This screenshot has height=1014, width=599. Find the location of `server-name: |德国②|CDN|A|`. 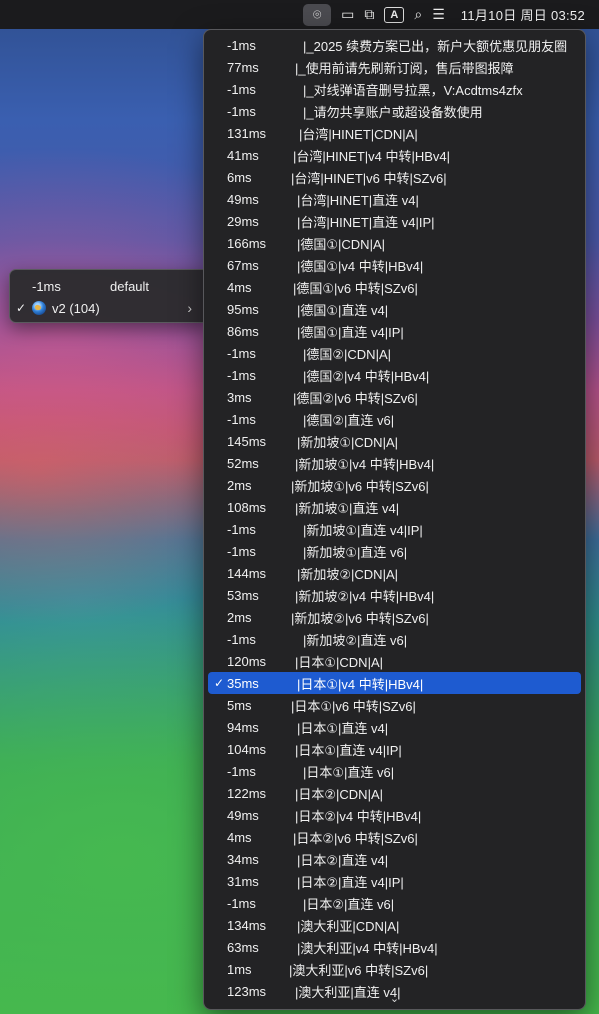

server-name: |德国②|CDN|A| is located at coordinates (347, 354).